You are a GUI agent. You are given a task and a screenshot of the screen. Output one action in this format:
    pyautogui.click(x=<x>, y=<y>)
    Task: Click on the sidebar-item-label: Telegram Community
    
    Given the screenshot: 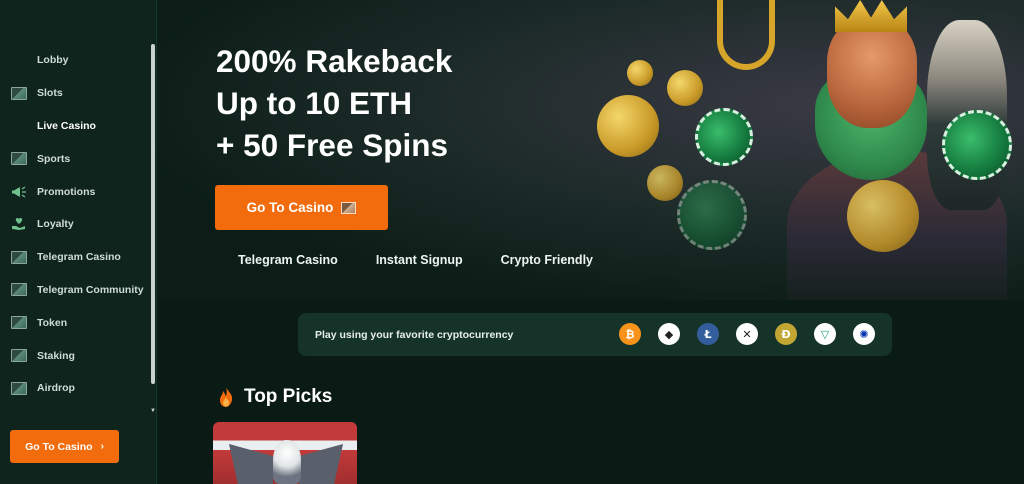 What is the action you would take?
    pyautogui.click(x=90, y=289)
    